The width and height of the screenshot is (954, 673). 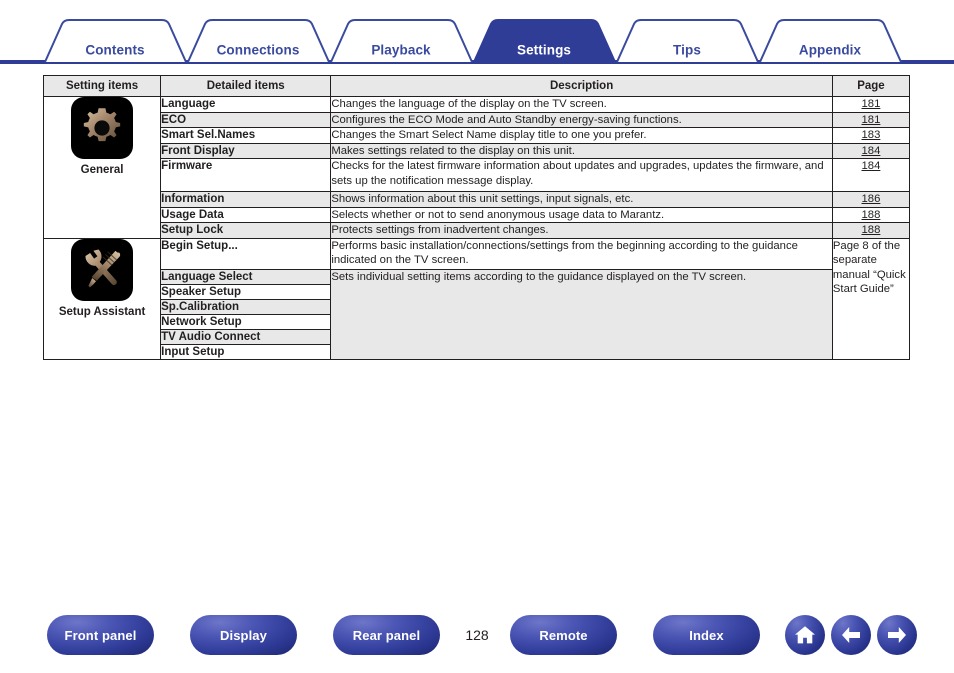 I want to click on rear-panel-label: Rear panel, so click(x=386, y=635).